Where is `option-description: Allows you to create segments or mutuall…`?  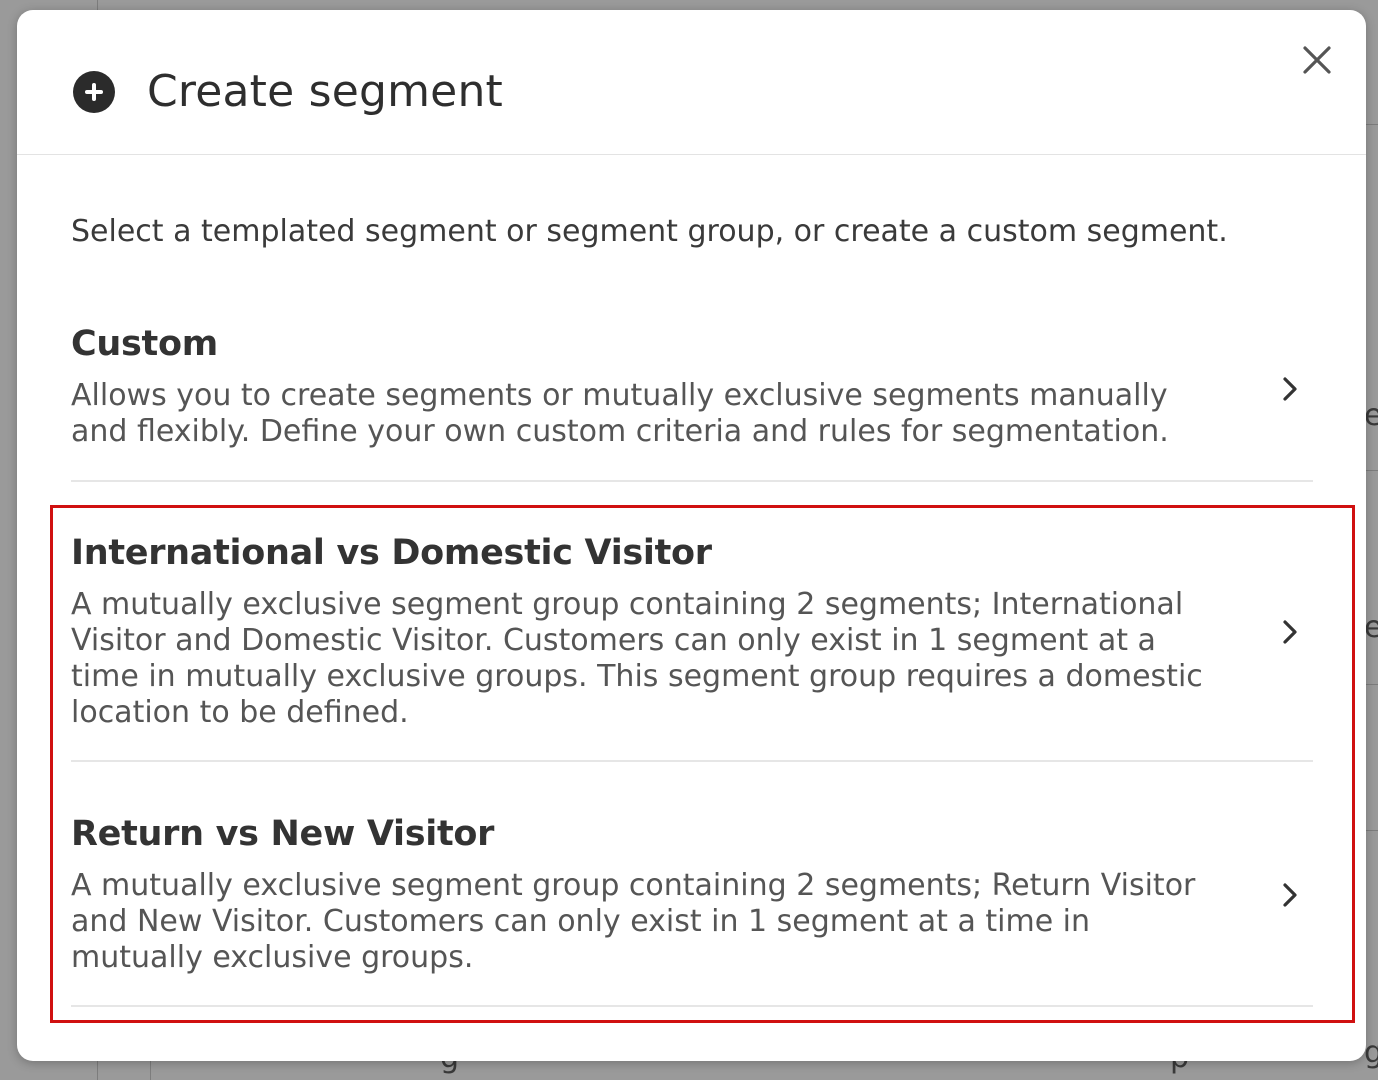
option-description: Allows you to create segments or mutuall… is located at coordinates (620, 413).